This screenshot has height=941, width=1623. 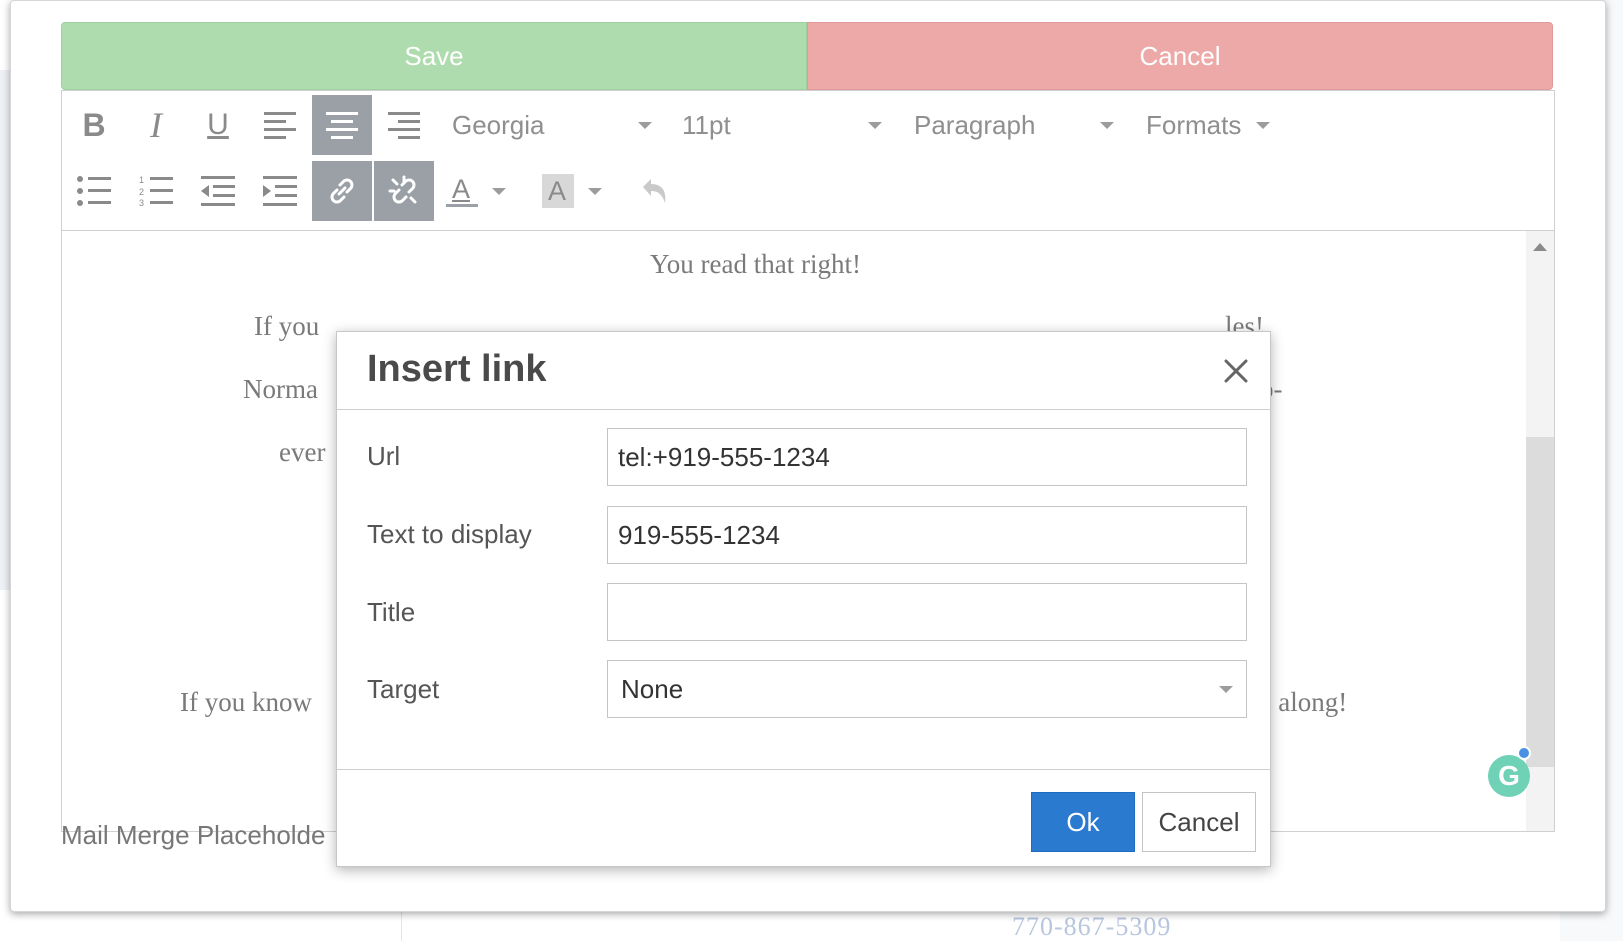 I want to click on formats-menu: Formats, so click(x=1208, y=125).